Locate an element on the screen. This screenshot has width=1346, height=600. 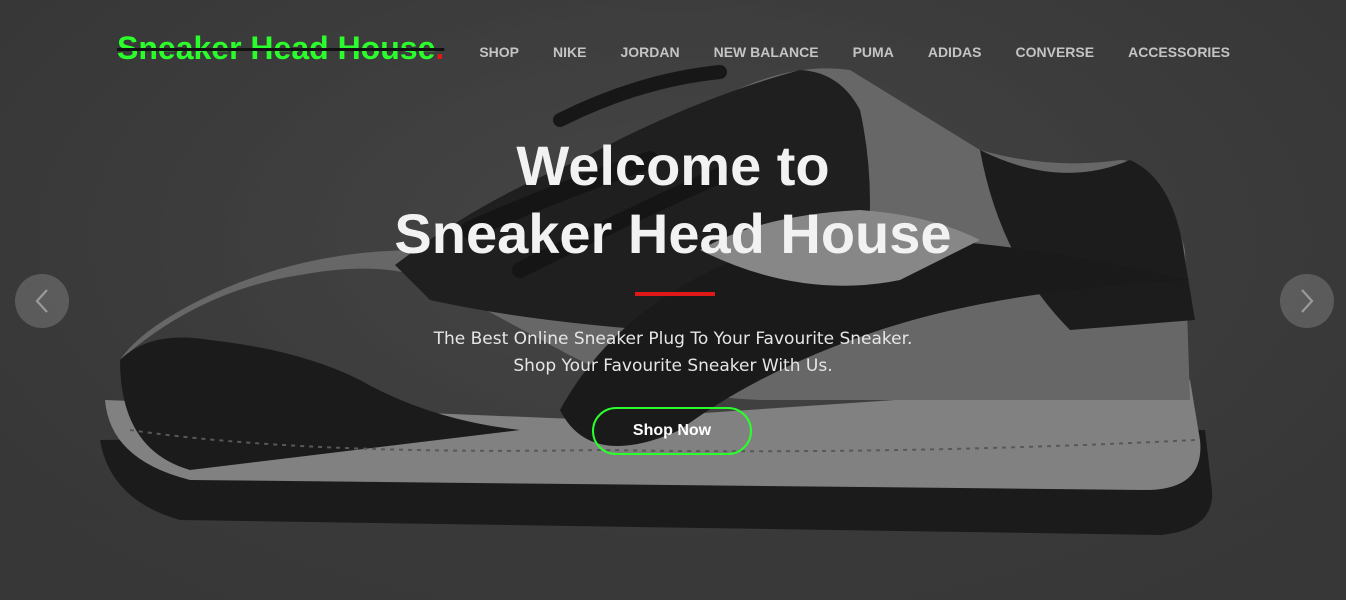
nav-item-nike: NIKE is located at coordinates (569, 52).